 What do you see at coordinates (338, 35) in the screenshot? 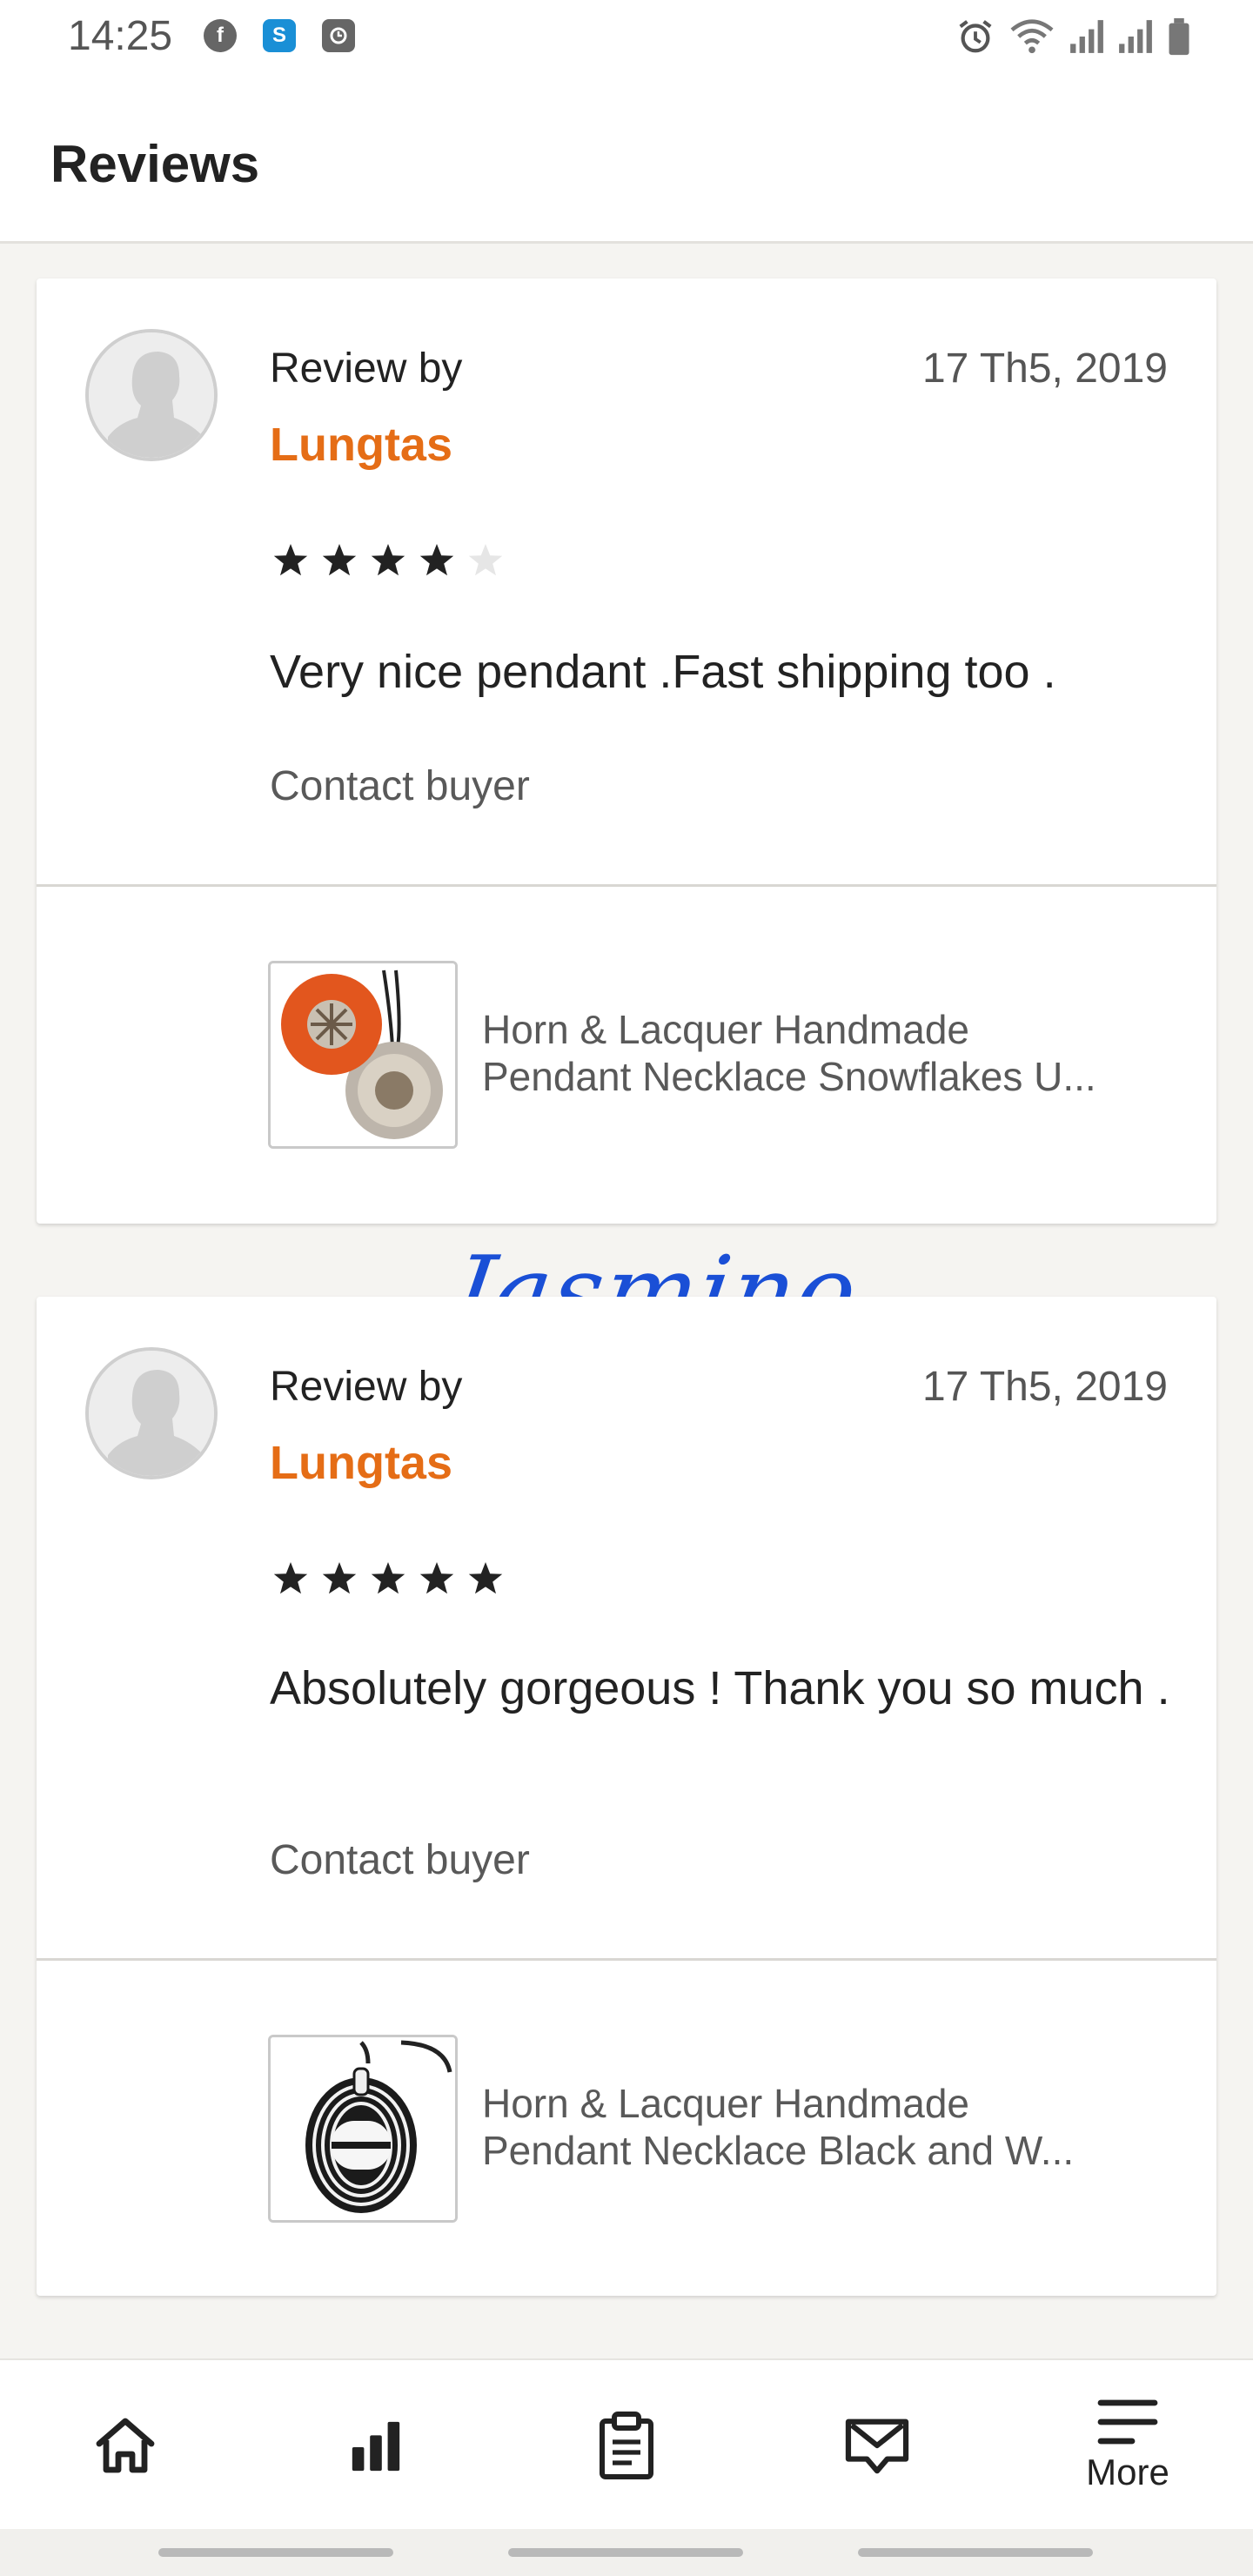
I see `clock-app-icon` at bounding box center [338, 35].